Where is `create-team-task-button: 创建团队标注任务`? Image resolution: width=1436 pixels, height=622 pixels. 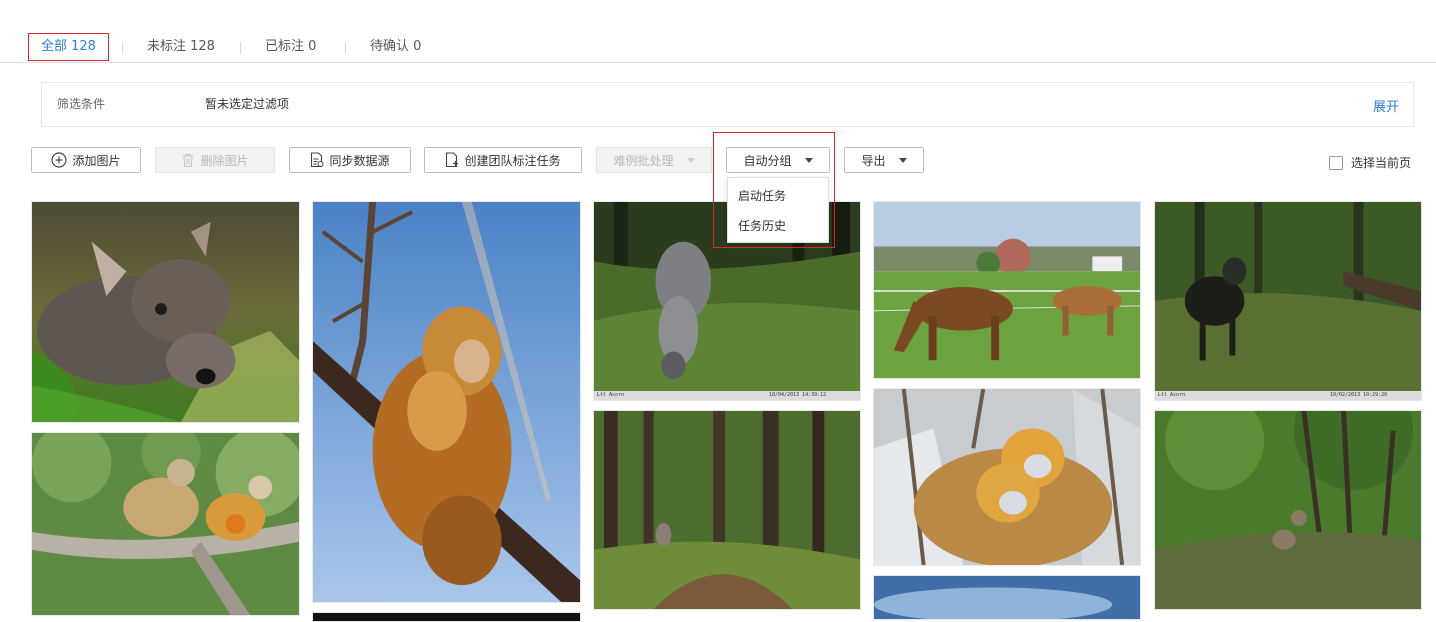
create-team-task-button: 创建团队标注任务 is located at coordinates (503, 160).